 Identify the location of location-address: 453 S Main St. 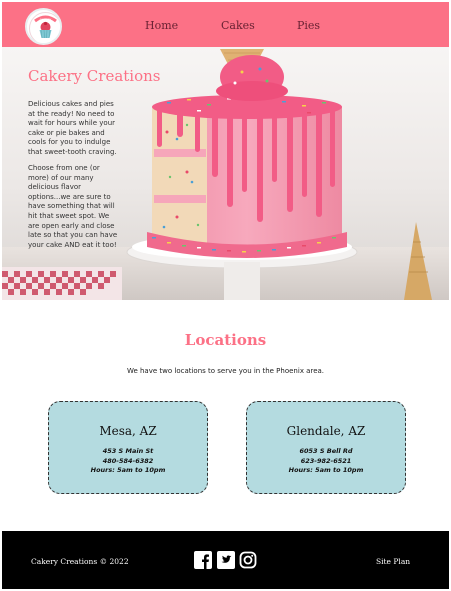
(128, 451).